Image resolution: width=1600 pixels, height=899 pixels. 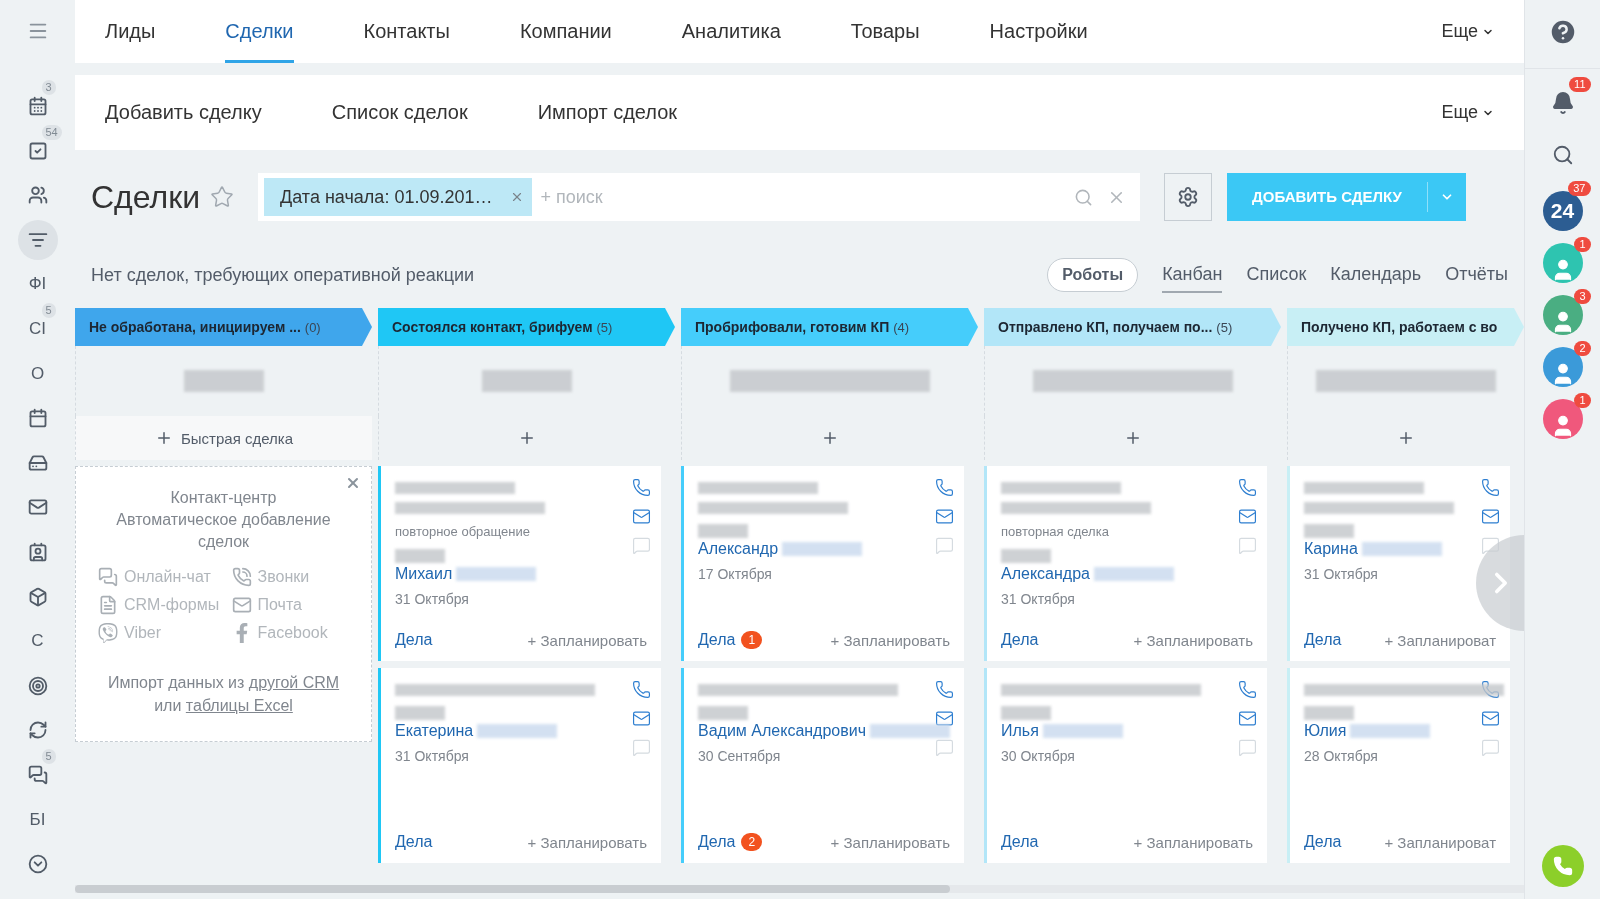 What do you see at coordinates (822, 765) in the screenshot?
I see `deal-card: Вадим Александрович 30 Сентября Дела 2 + Запланировать` at bounding box center [822, 765].